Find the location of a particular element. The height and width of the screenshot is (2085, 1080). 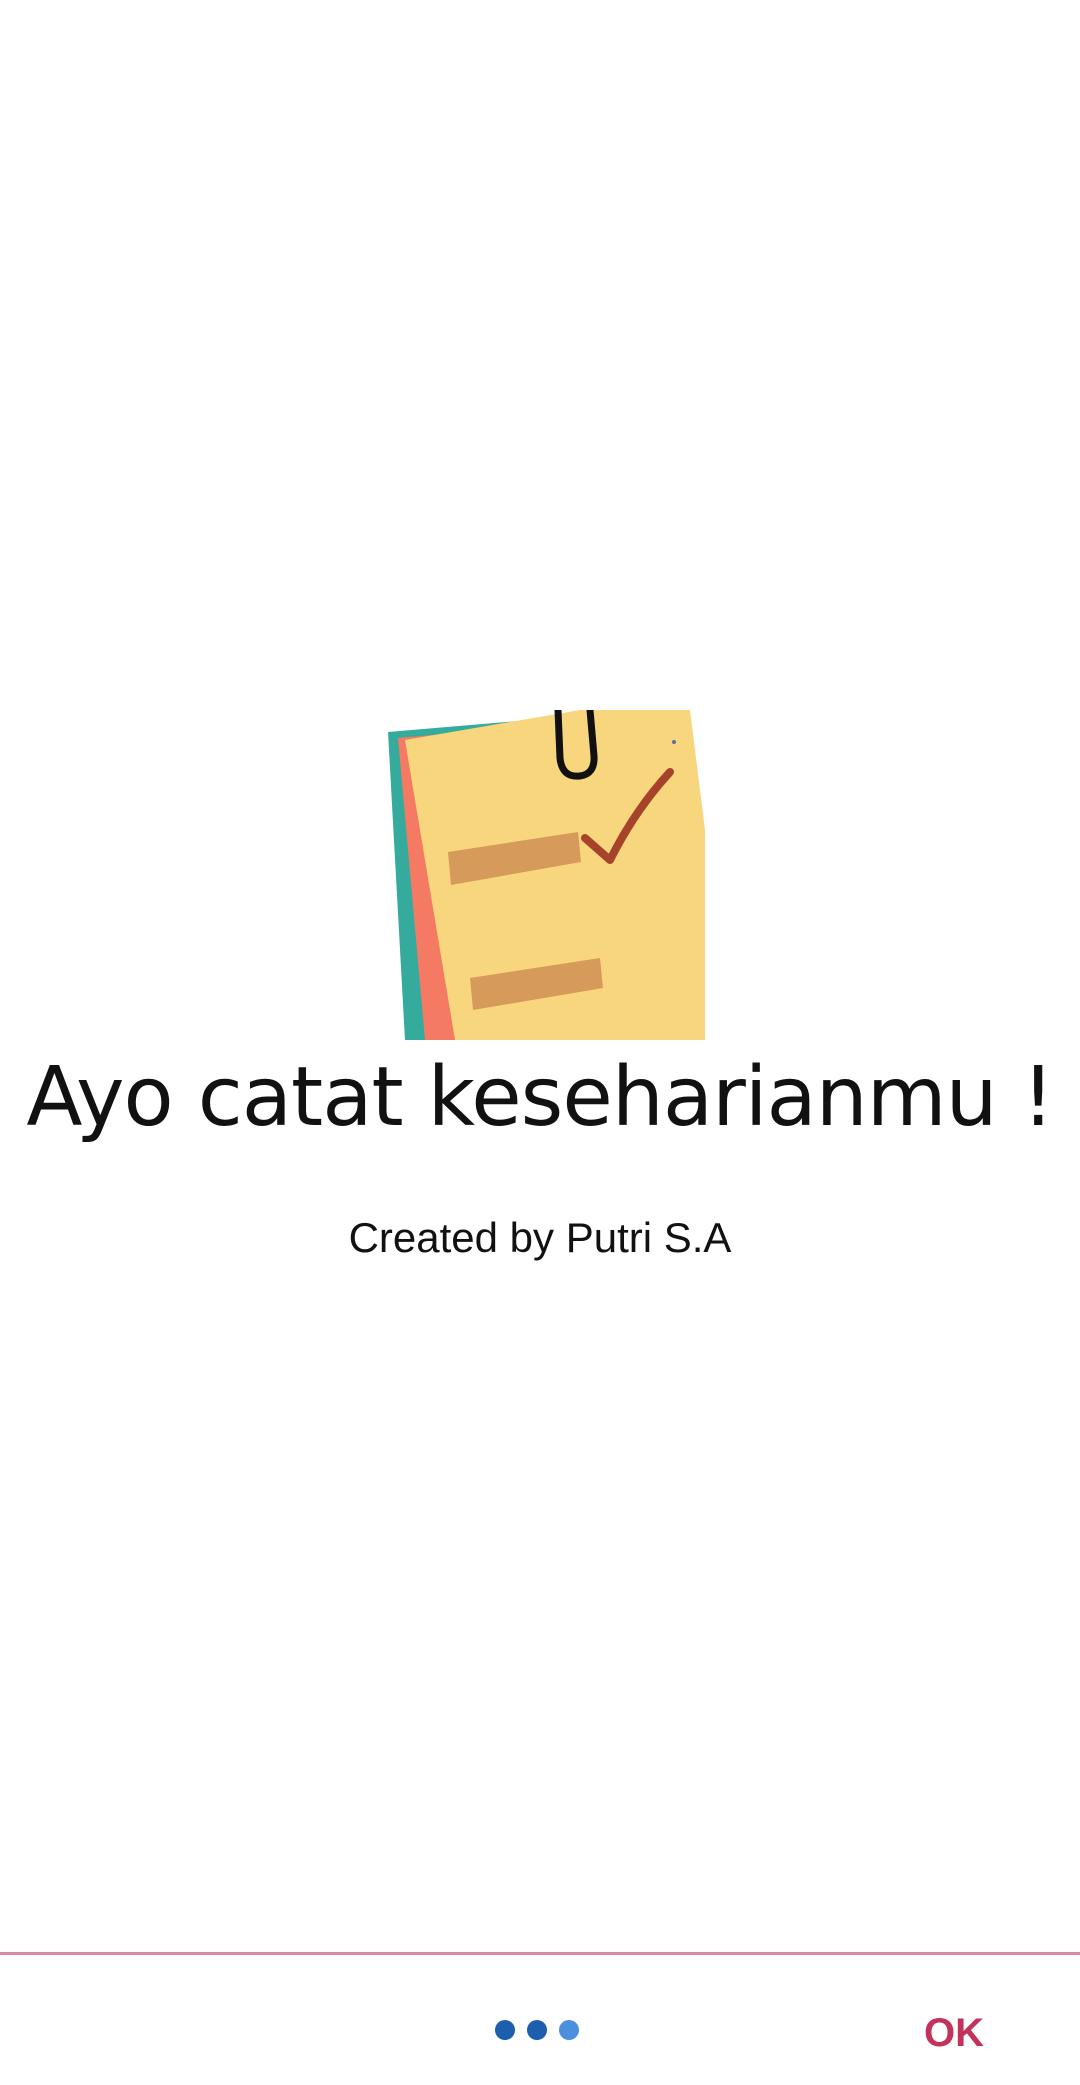

onboarding-headline: Ayo catat keseharianmu ! is located at coordinates (540, 1097).